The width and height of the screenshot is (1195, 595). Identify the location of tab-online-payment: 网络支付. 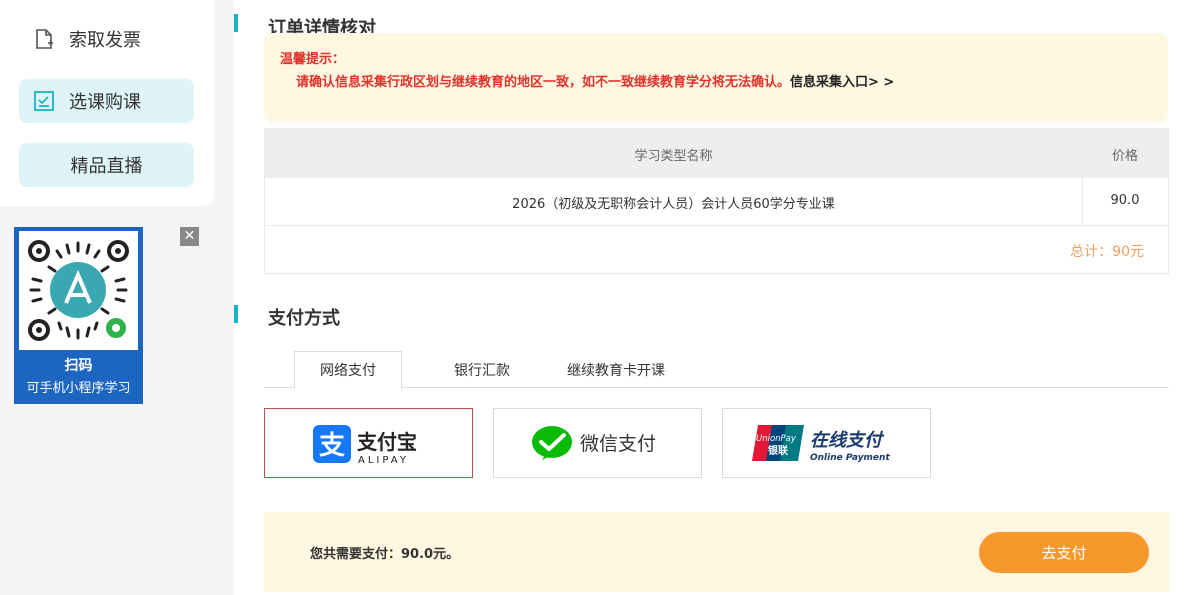
(348, 370).